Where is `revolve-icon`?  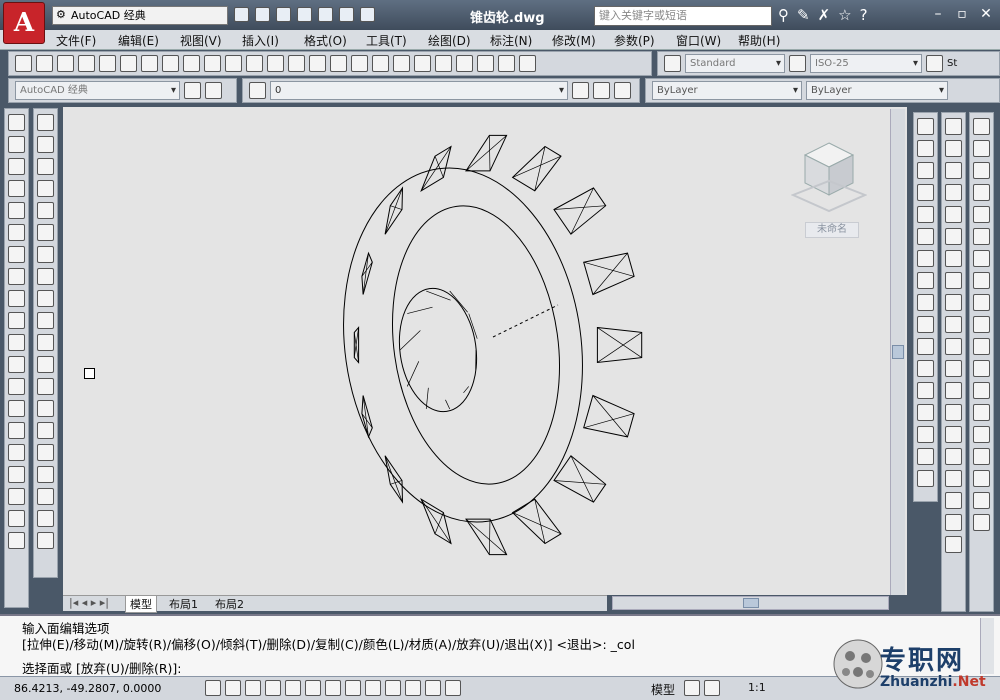 revolve-icon is located at coordinates (45, 408).